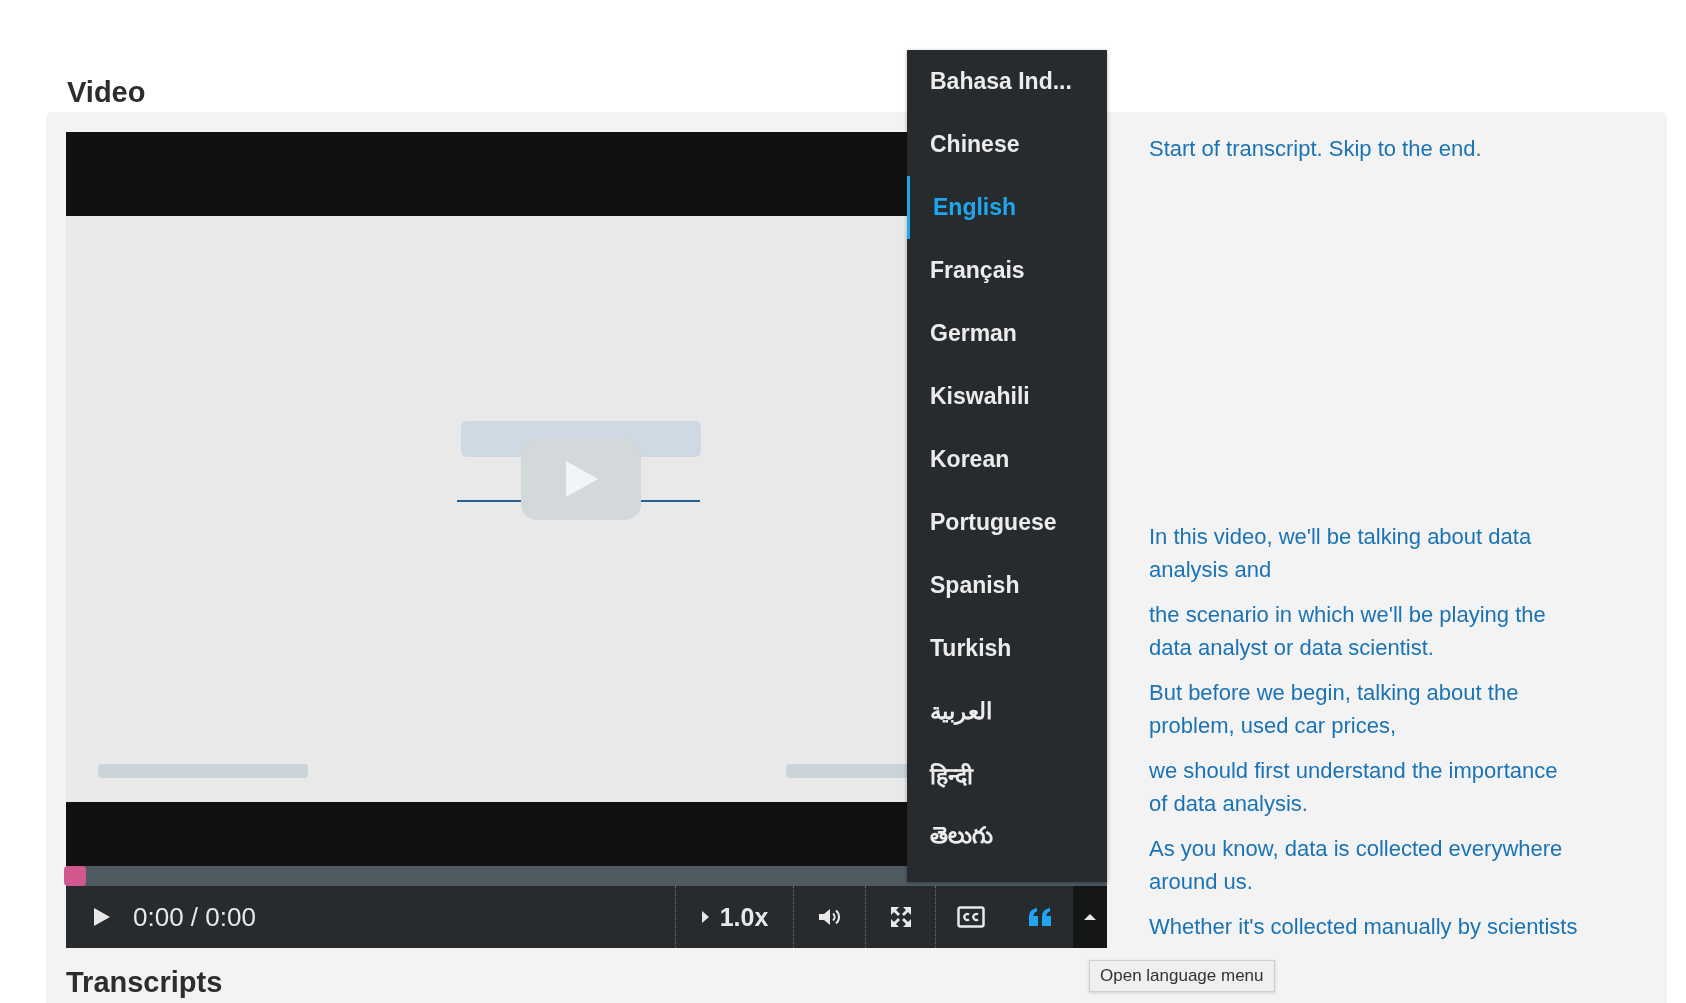 This screenshot has height=1003, width=1686. What do you see at coordinates (1007, 837) in the screenshot?
I see `language-option: తెలుగు` at bounding box center [1007, 837].